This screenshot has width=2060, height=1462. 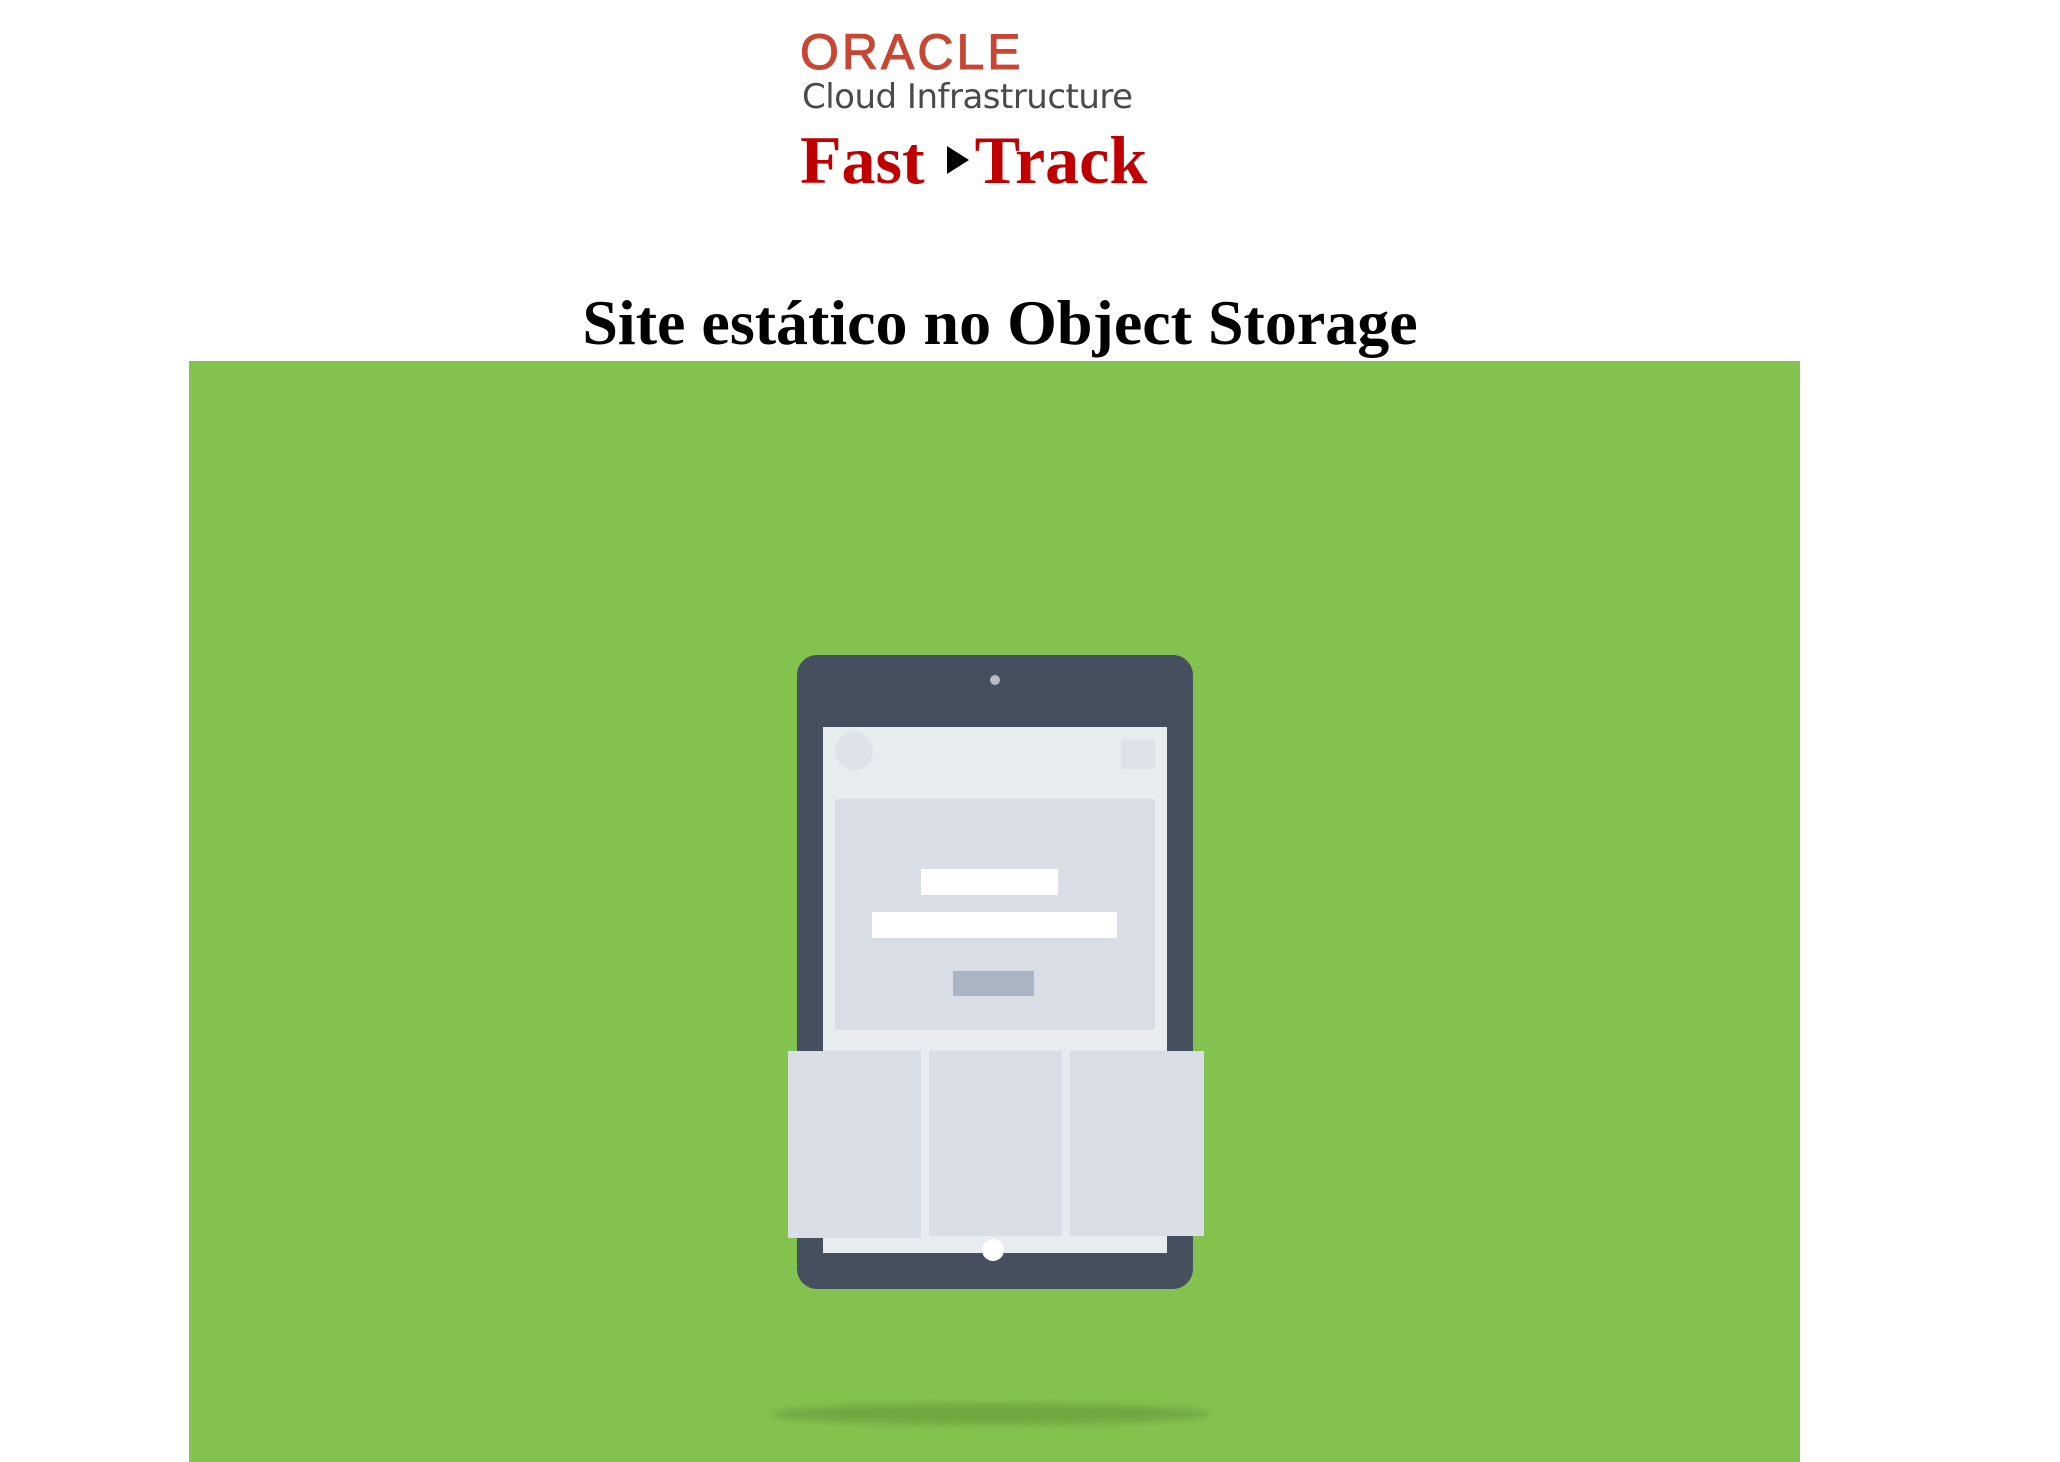 What do you see at coordinates (995, 1143) in the screenshot?
I see `panel-middle` at bounding box center [995, 1143].